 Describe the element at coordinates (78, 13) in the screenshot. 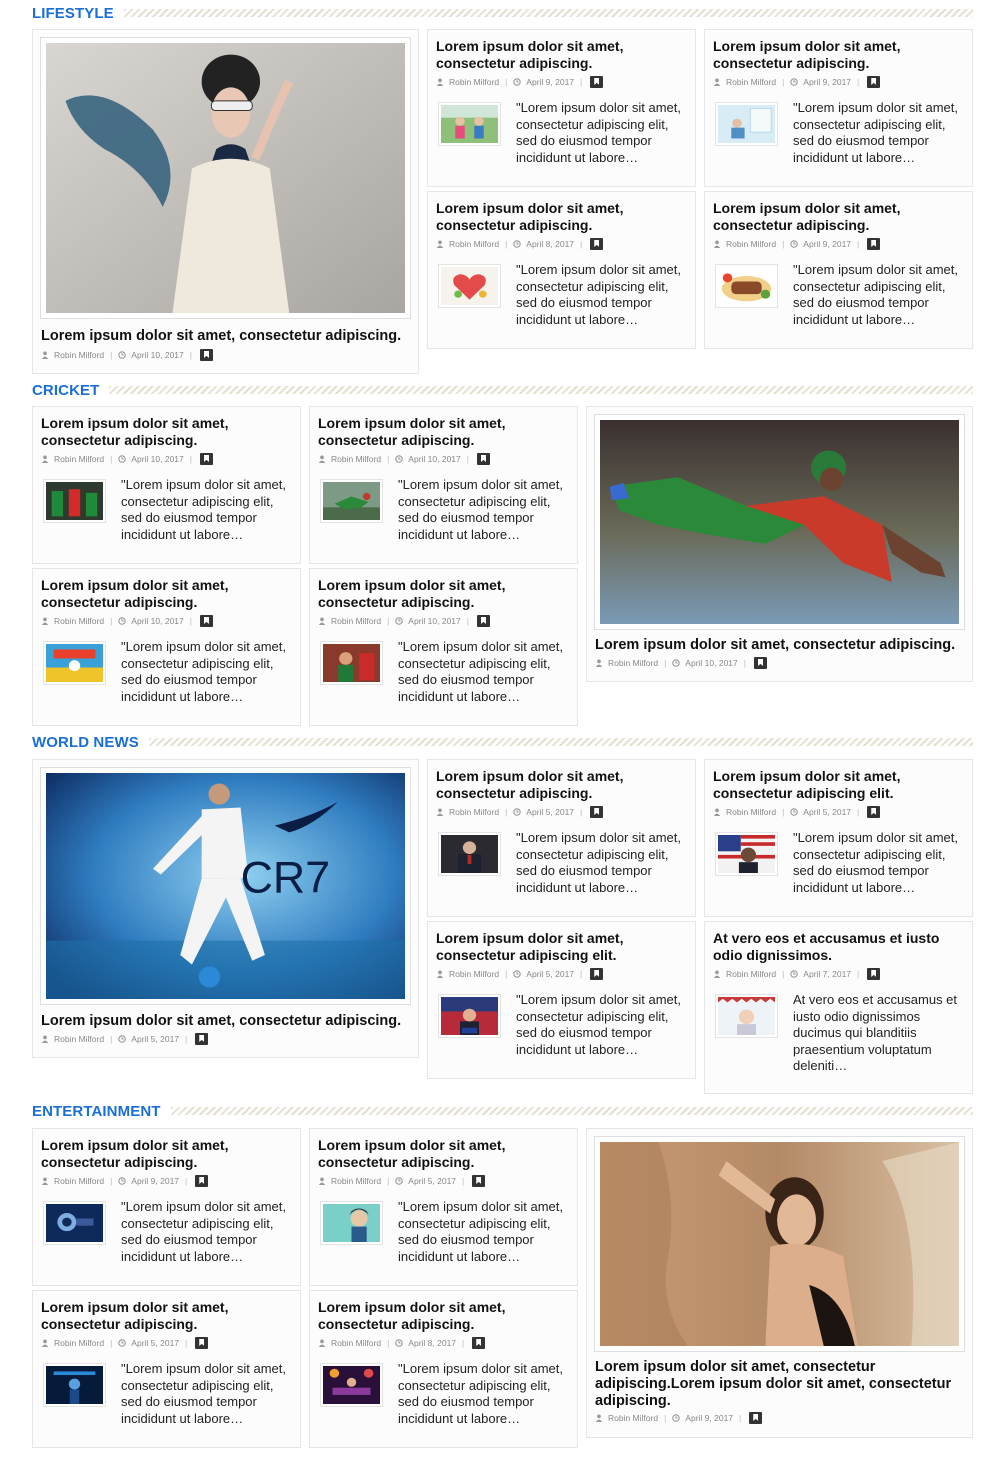

I see `section-title: LIFESTYLE` at that location.